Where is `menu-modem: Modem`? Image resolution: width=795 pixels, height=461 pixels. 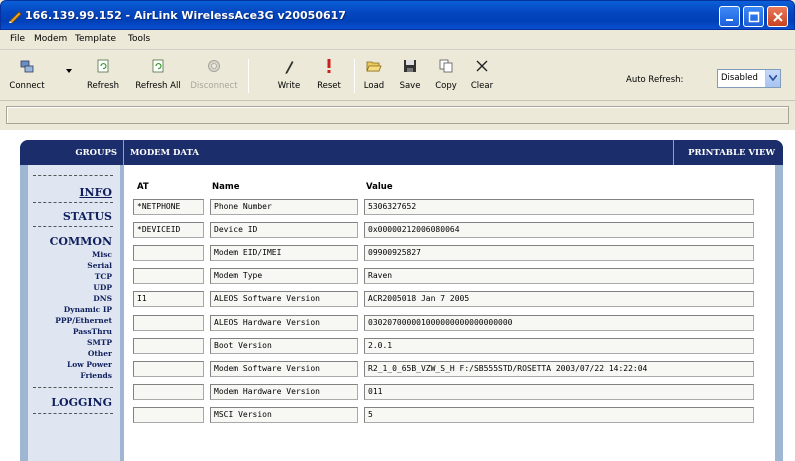 menu-modem: Modem is located at coordinates (50, 39).